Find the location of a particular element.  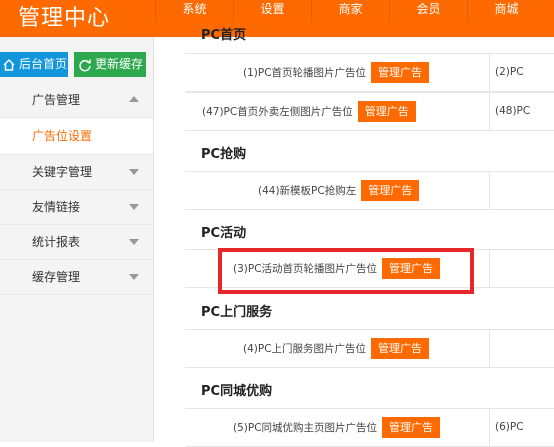

refresh-cache-button: 更新缓存 is located at coordinates (110, 64).